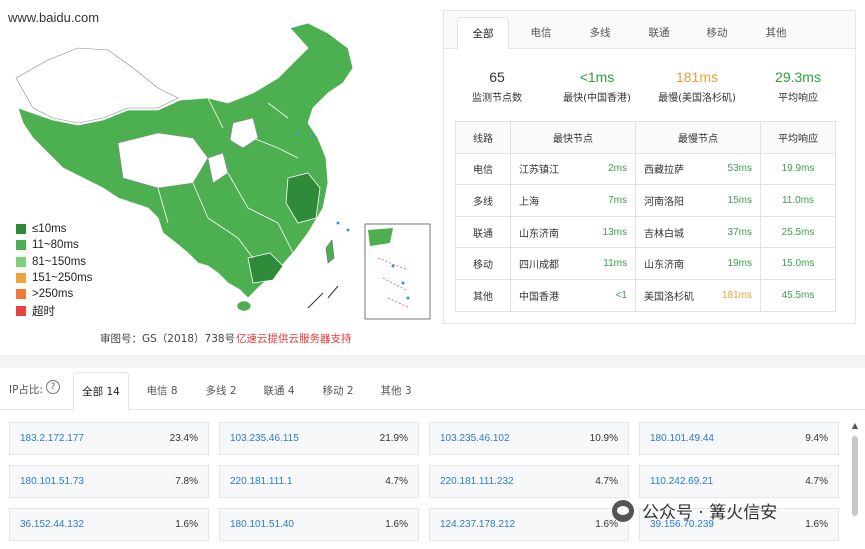  What do you see at coordinates (614, 232) in the screenshot?
I see `node-ms: 13ms` at bounding box center [614, 232].